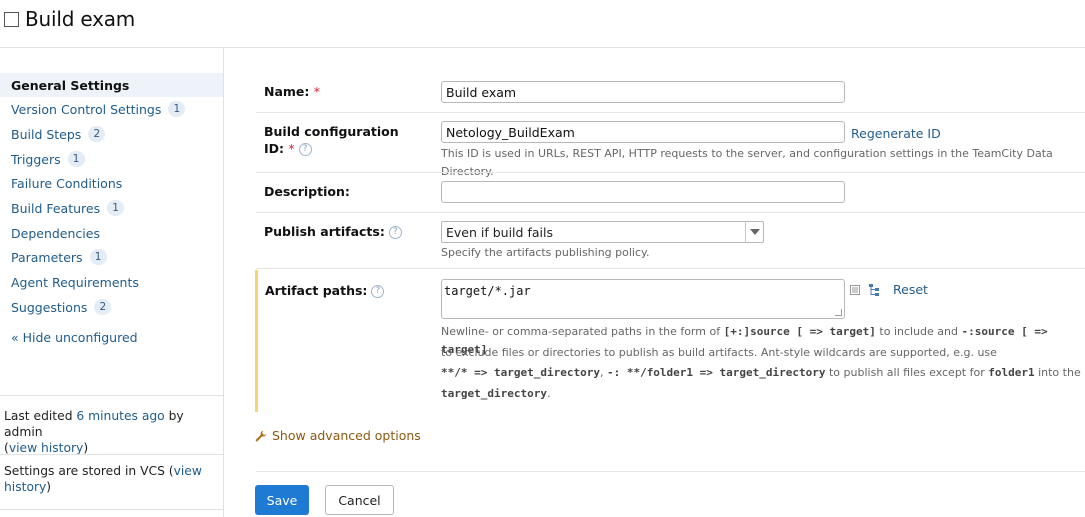 Image resolution: width=1085 pixels, height=517 pixels. Describe the element at coordinates (56, 208) in the screenshot. I see `sidebar-item-label: Build Features` at that location.